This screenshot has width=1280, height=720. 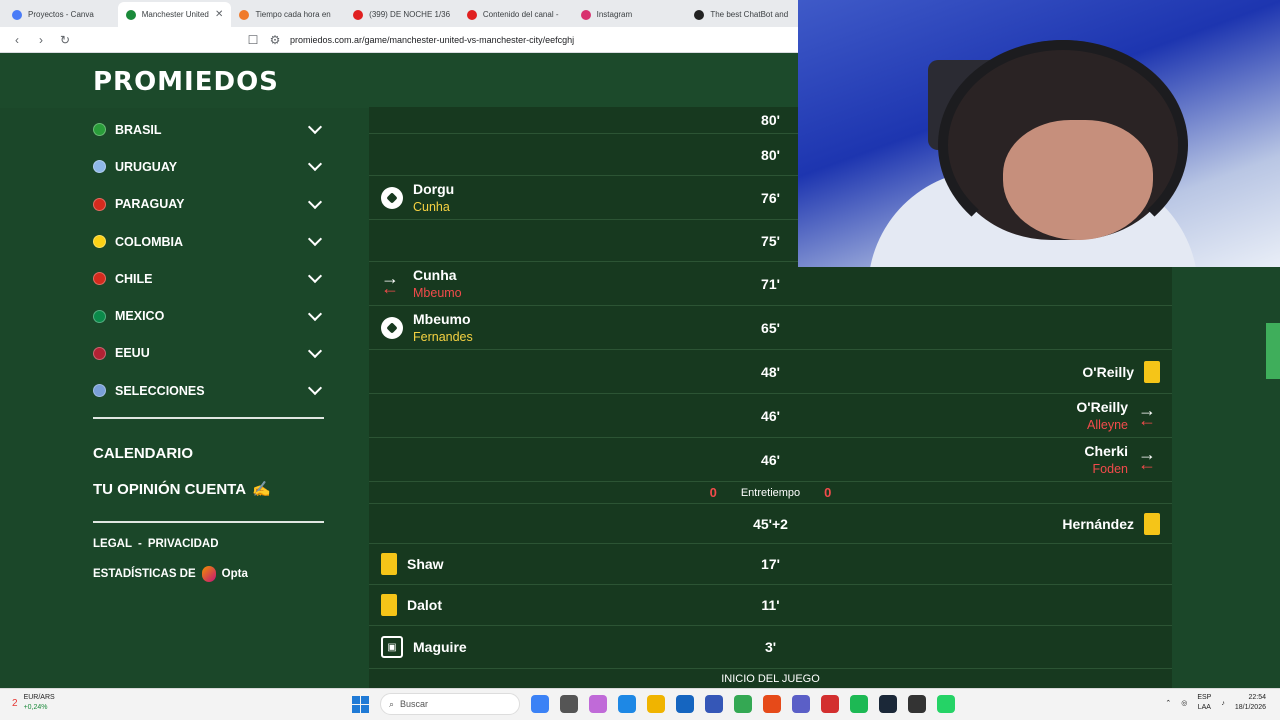 What do you see at coordinates (132, 353) in the screenshot?
I see `country-label: EEUU` at bounding box center [132, 353].